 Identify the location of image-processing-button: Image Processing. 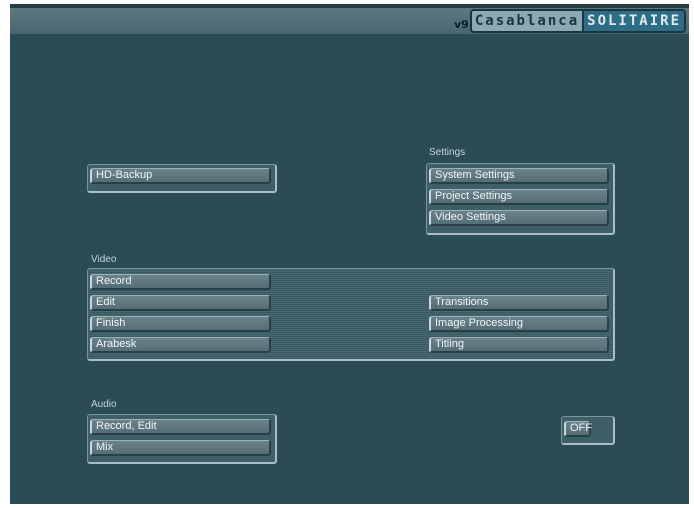
(519, 324).